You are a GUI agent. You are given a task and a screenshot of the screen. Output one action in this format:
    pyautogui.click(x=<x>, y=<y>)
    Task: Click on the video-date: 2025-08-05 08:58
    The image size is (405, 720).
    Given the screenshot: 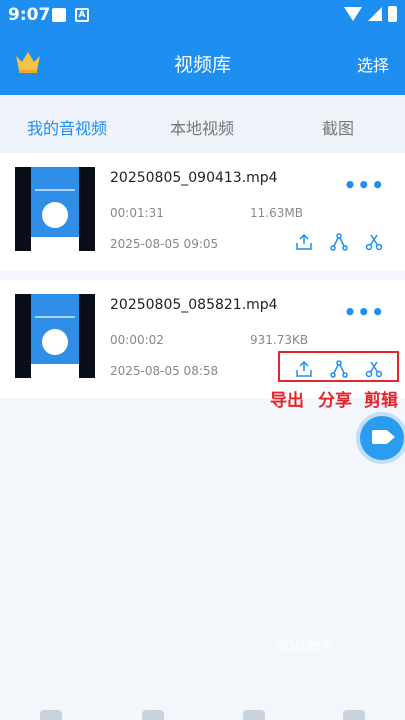 What is the action you would take?
    pyautogui.click(x=164, y=371)
    